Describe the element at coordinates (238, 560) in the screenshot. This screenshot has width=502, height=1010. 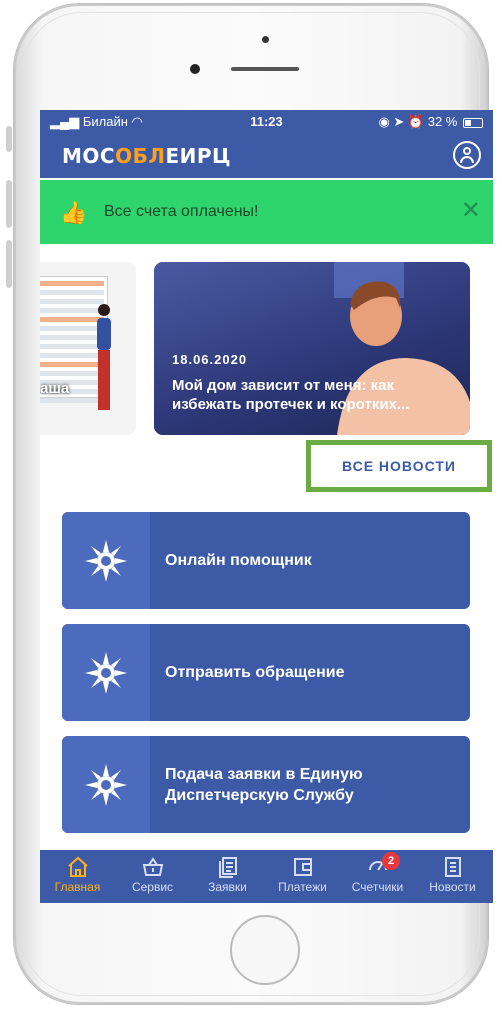
I see `action-label: Онлайн помощник` at that location.